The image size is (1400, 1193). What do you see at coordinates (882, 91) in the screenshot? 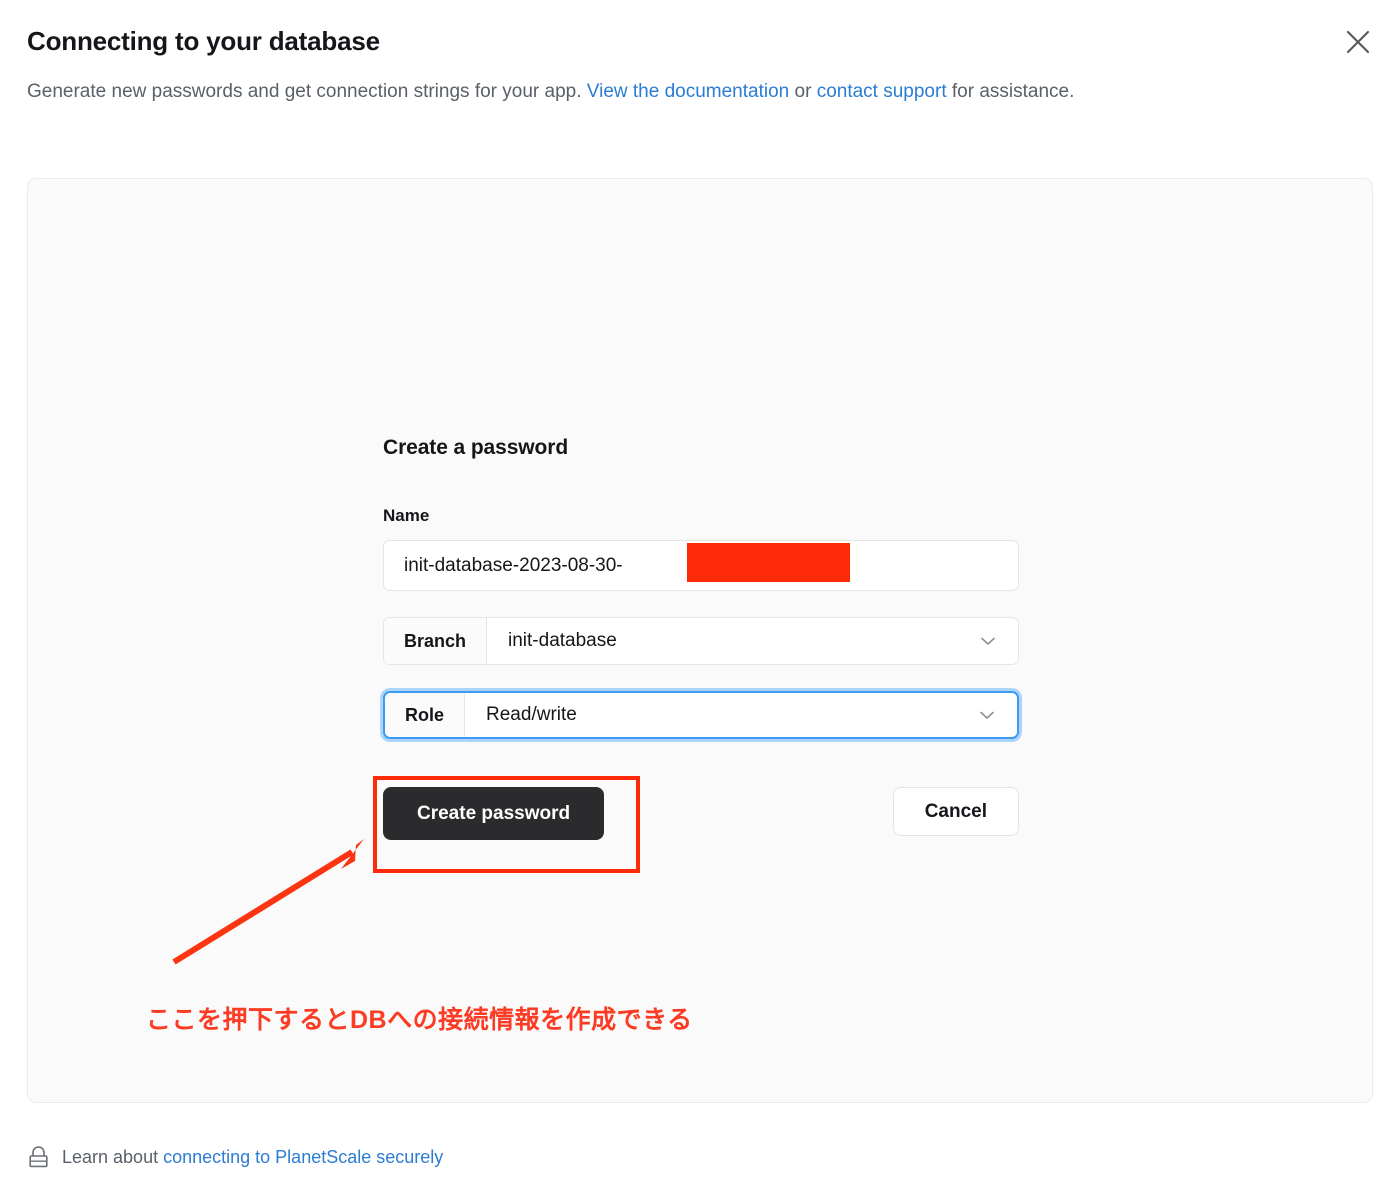
I see `contact-support-link: contact support` at bounding box center [882, 91].